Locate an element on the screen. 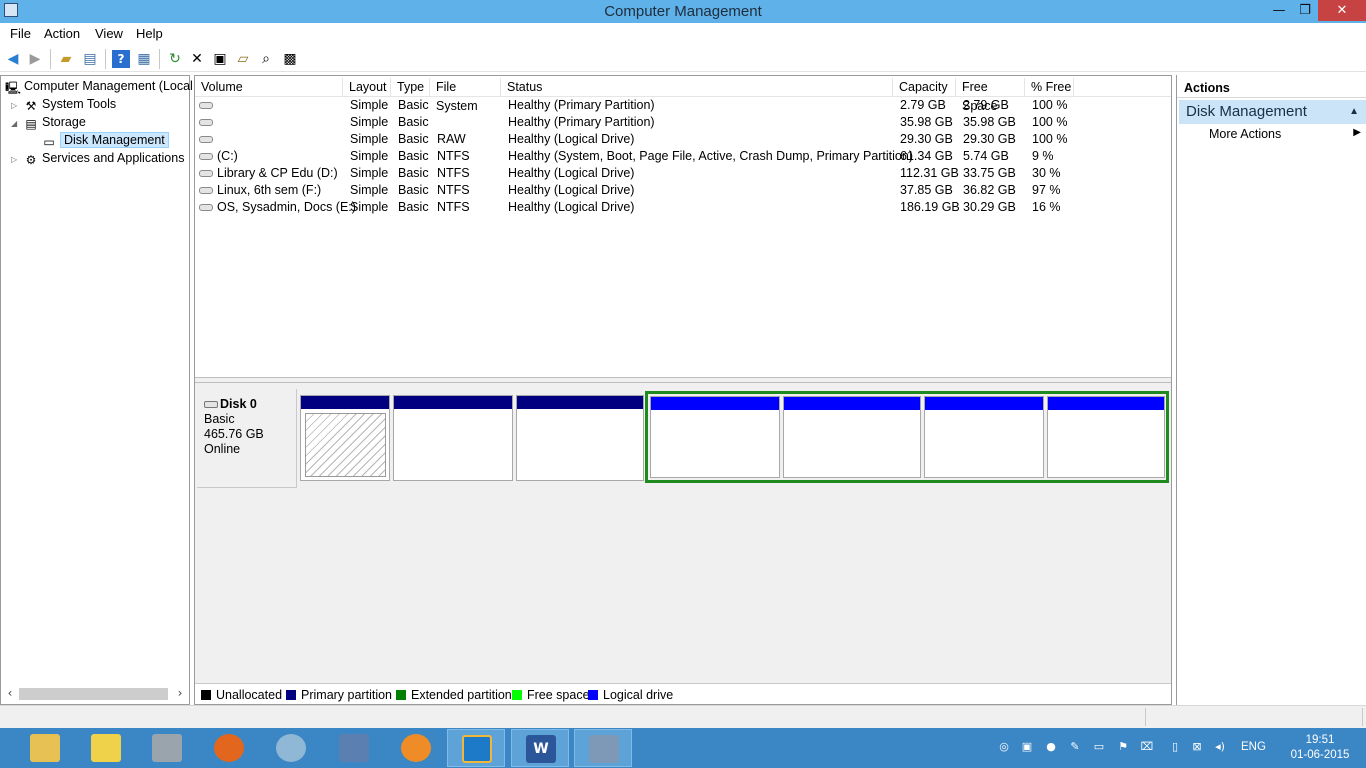 This screenshot has width=1366, height=768. tree-root: 🖳 Computer Management (Local is located at coordinates (99, 86).